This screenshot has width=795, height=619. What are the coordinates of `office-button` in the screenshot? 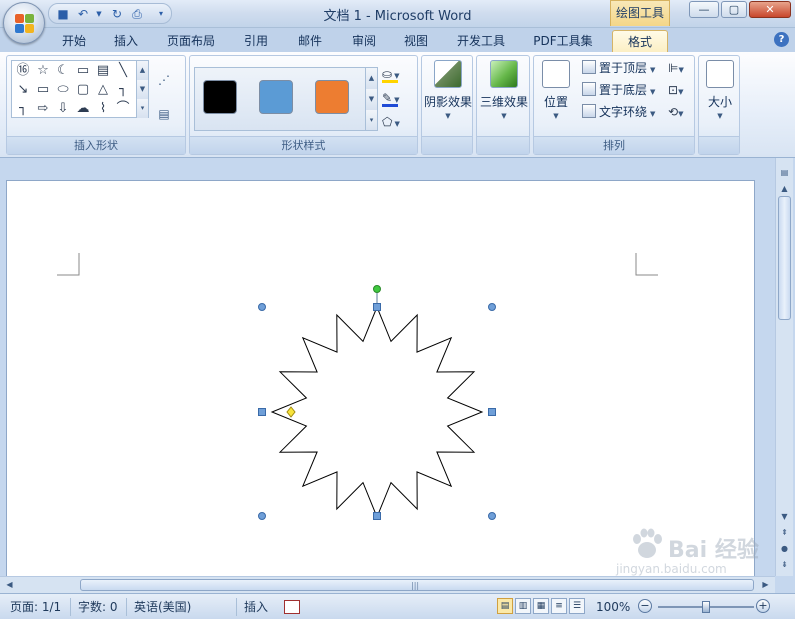 It's located at (24, 23).